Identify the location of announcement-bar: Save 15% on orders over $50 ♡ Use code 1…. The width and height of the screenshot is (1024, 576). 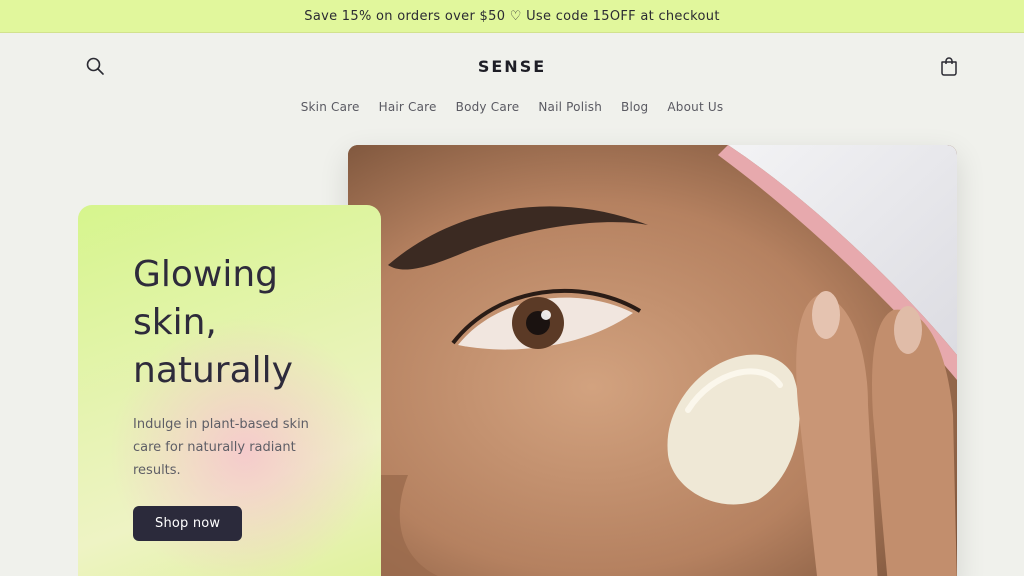
(512, 16).